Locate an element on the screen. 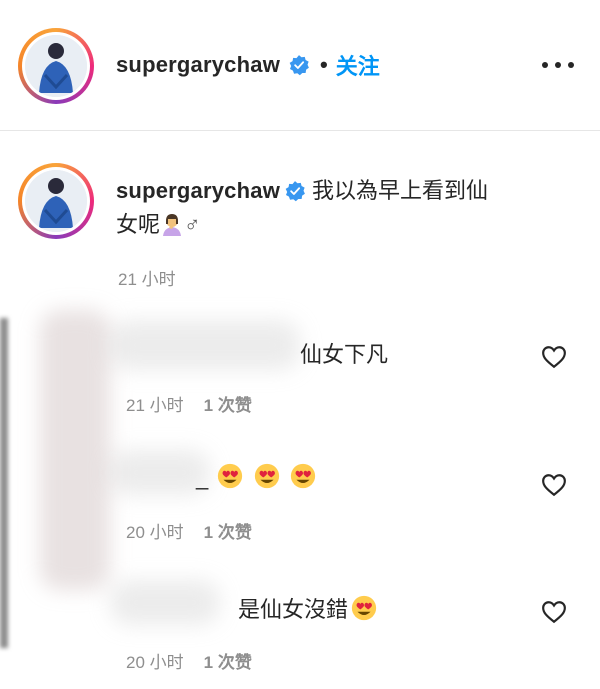  comment-text: 是仙女沒錯 is located at coordinates (308, 608).